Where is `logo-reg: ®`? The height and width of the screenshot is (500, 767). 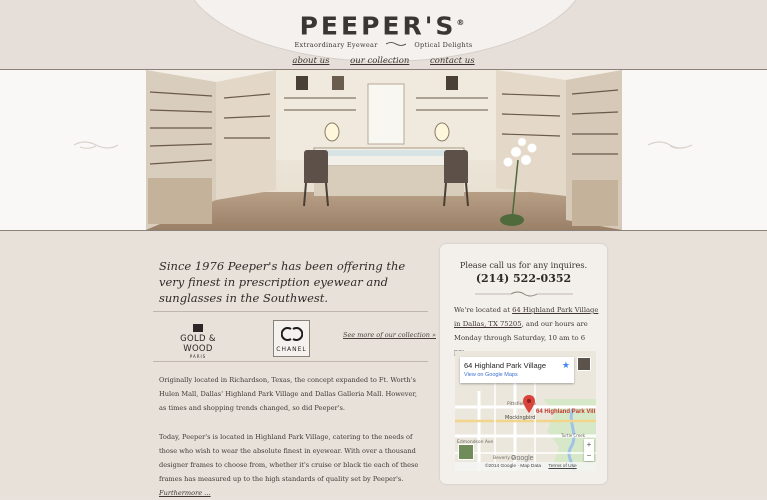 logo-reg: ® is located at coordinates (462, 22).